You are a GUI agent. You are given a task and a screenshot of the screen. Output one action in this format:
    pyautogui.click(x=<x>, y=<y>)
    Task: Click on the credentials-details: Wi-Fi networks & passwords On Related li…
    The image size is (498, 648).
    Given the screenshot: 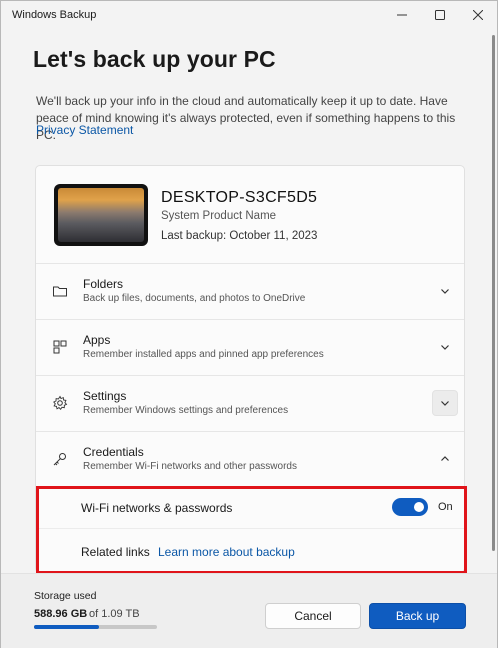 What is the action you would take?
    pyautogui.click(x=250, y=530)
    